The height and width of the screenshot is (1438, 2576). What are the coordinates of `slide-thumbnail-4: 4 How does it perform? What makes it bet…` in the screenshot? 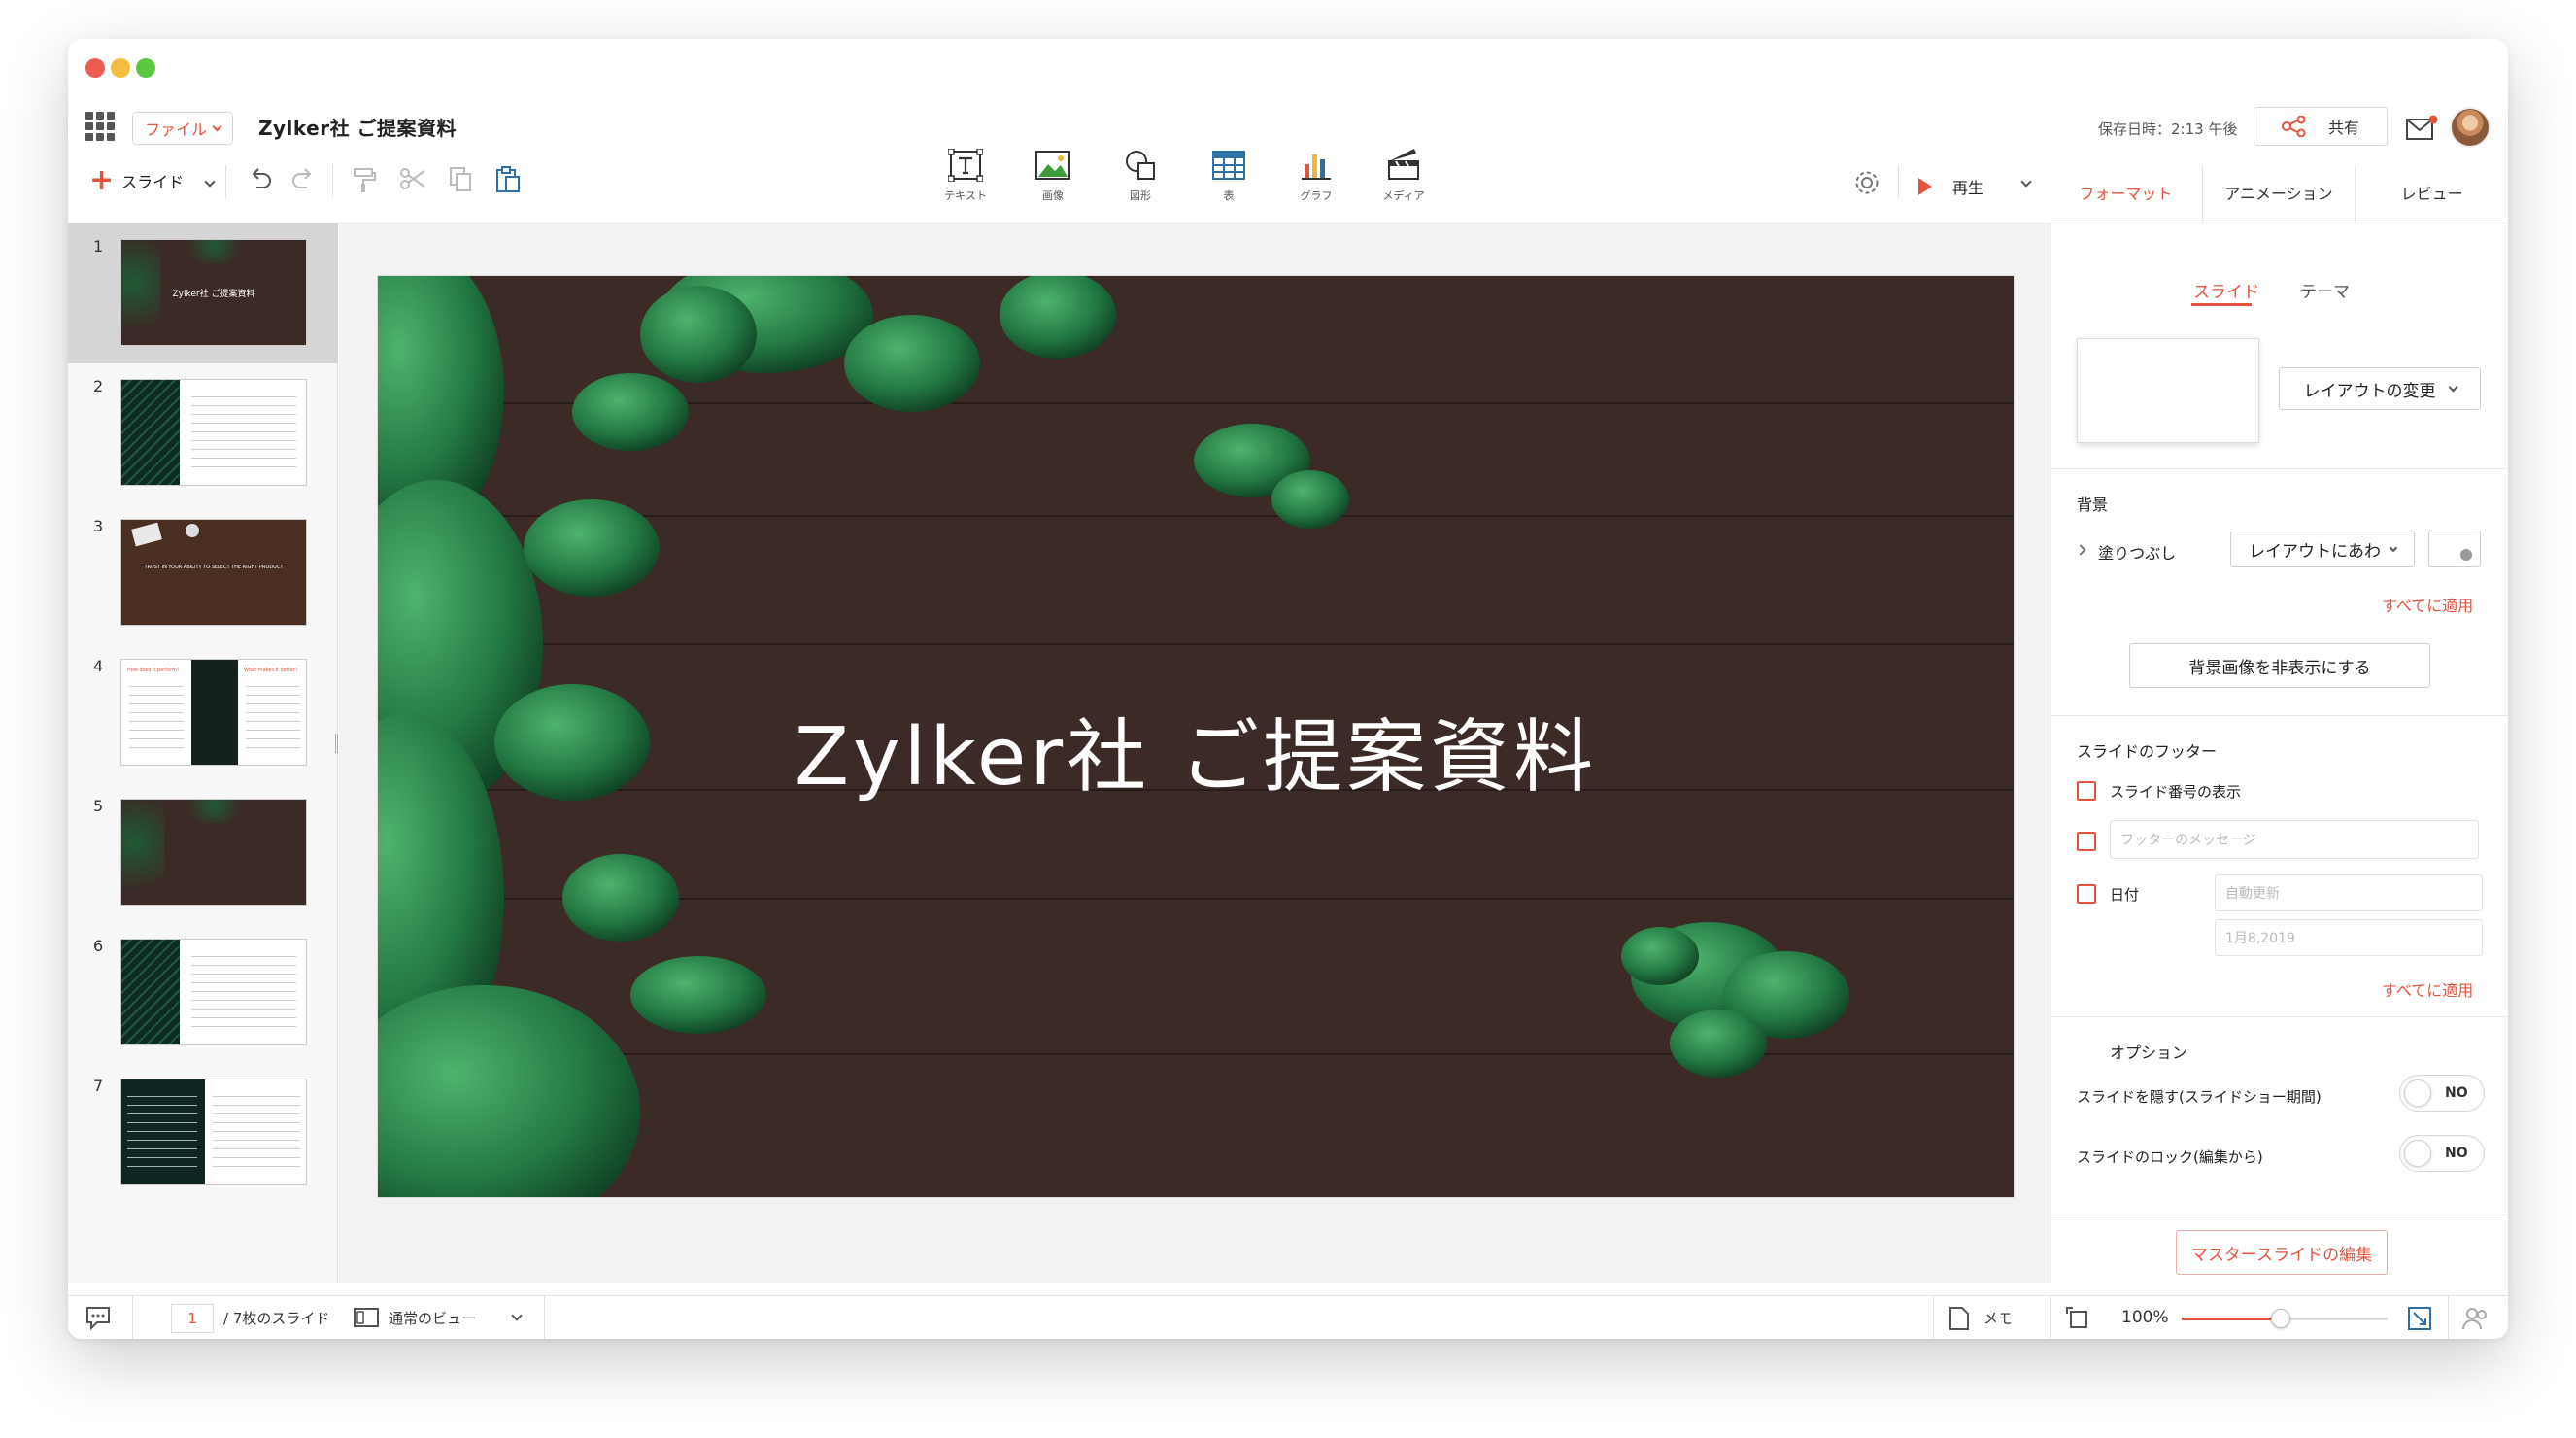 It's located at (203, 713).